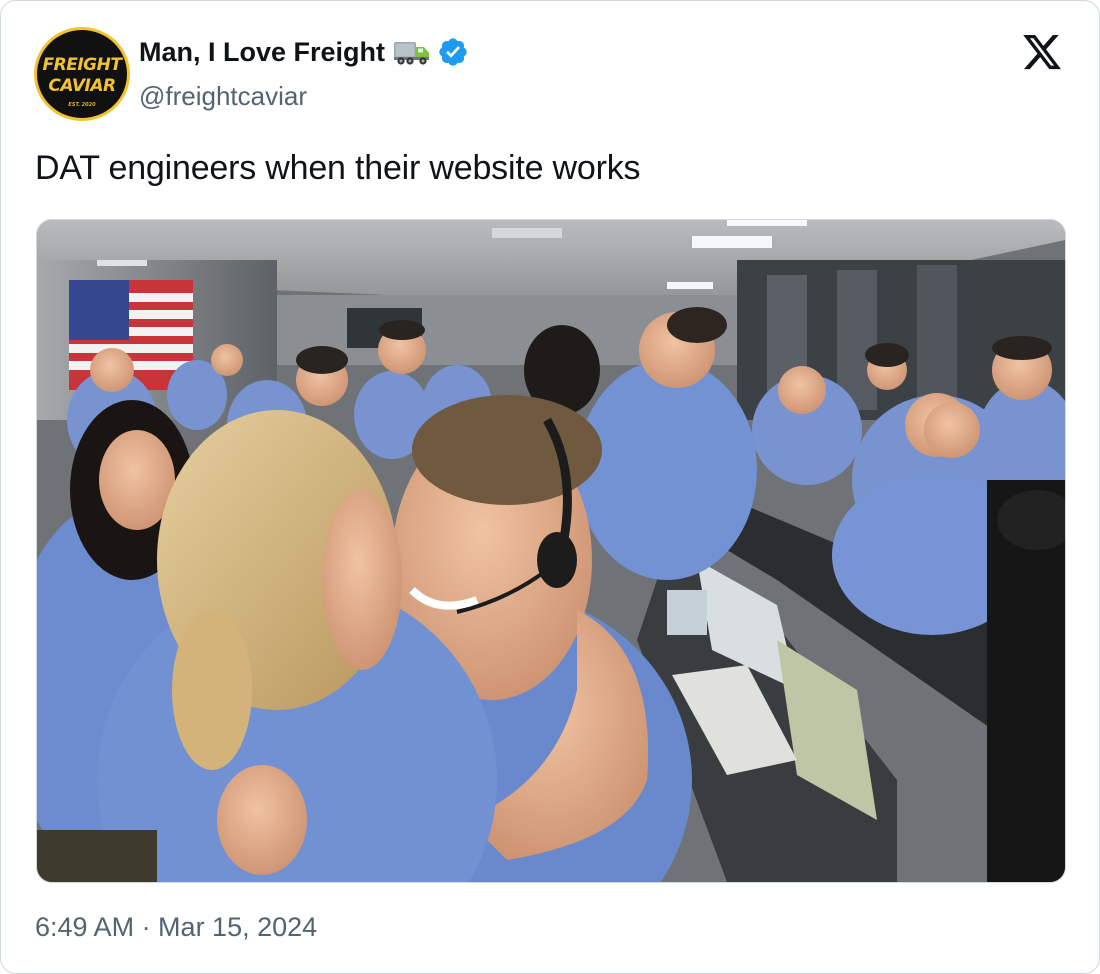  I want to click on author-avatar: FREIGHT CAVIAR EST. 2020, so click(82, 74).